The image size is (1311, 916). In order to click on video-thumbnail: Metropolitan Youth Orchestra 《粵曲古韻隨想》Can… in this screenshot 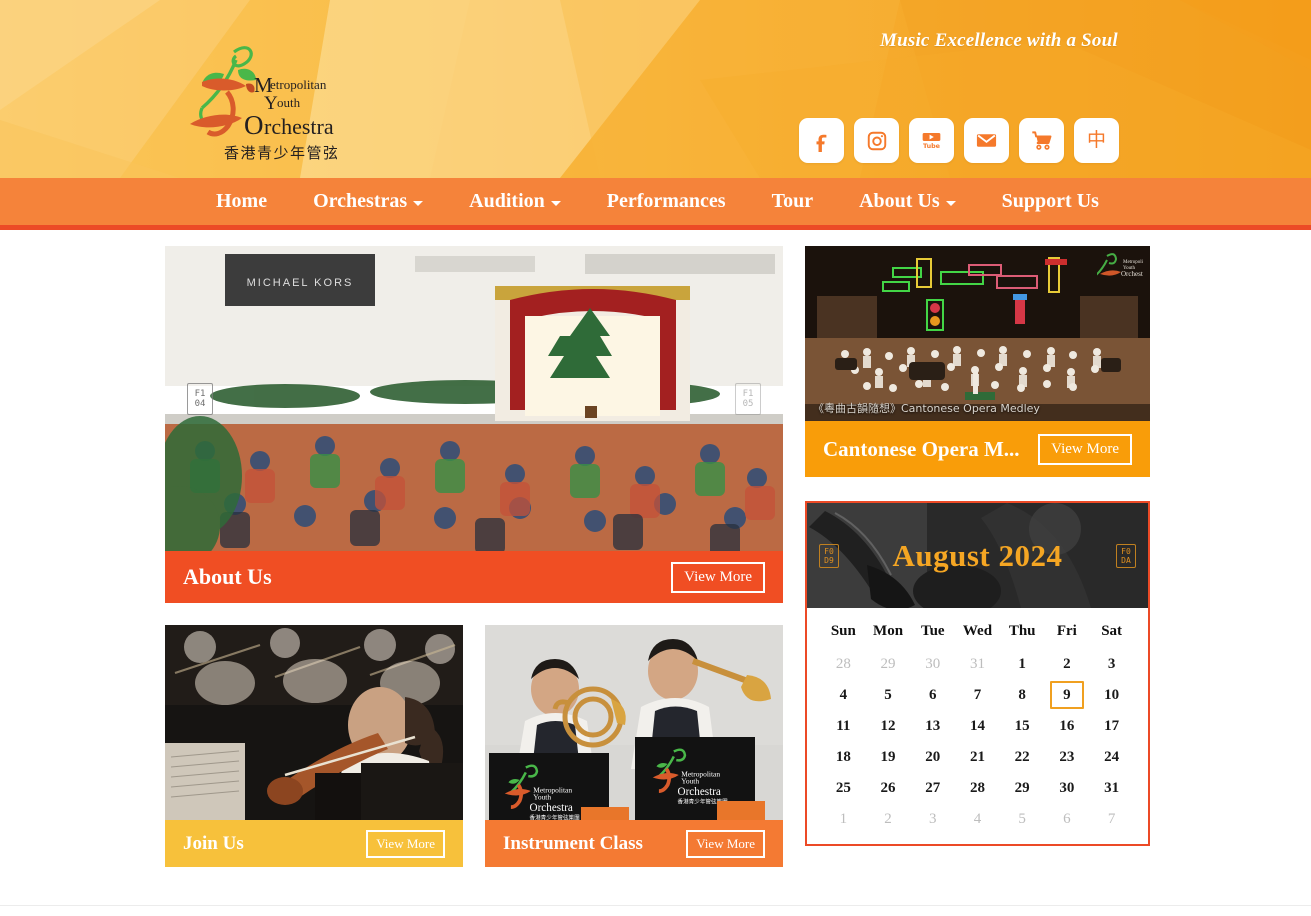, I will do `click(977, 333)`.